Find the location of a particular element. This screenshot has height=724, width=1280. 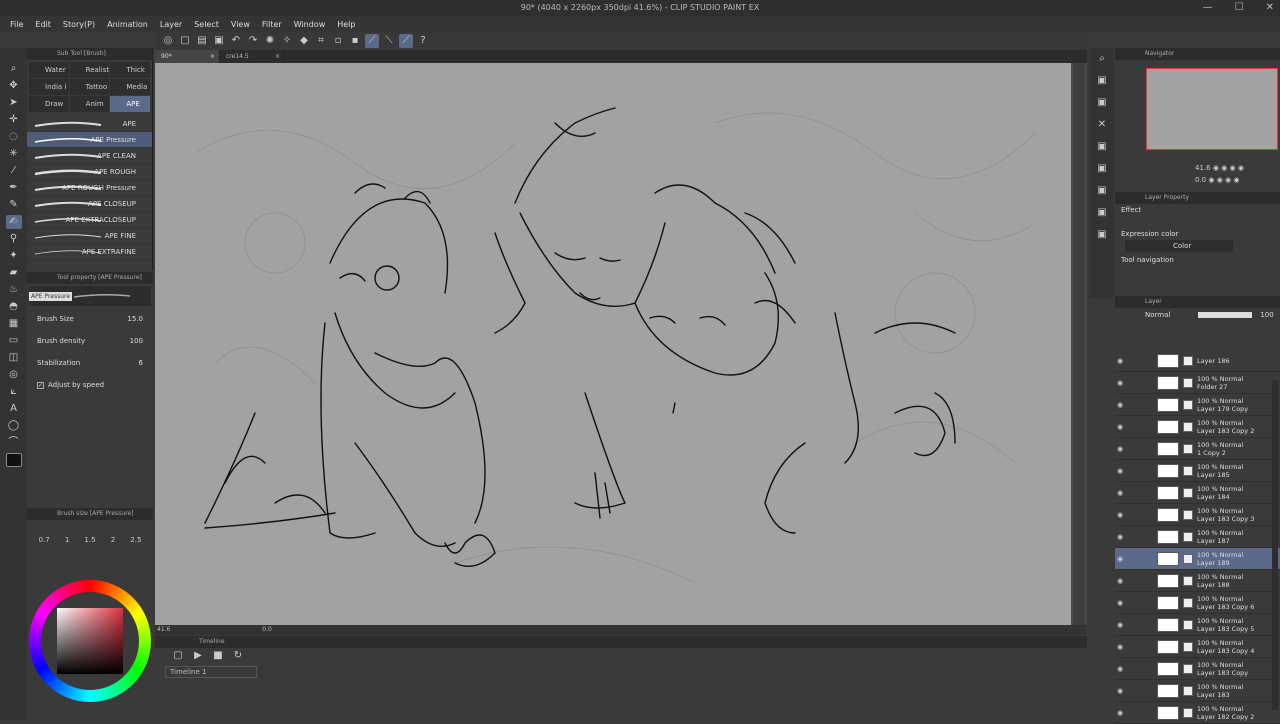

zoom-readout: 41.6 is located at coordinates (163, 629).